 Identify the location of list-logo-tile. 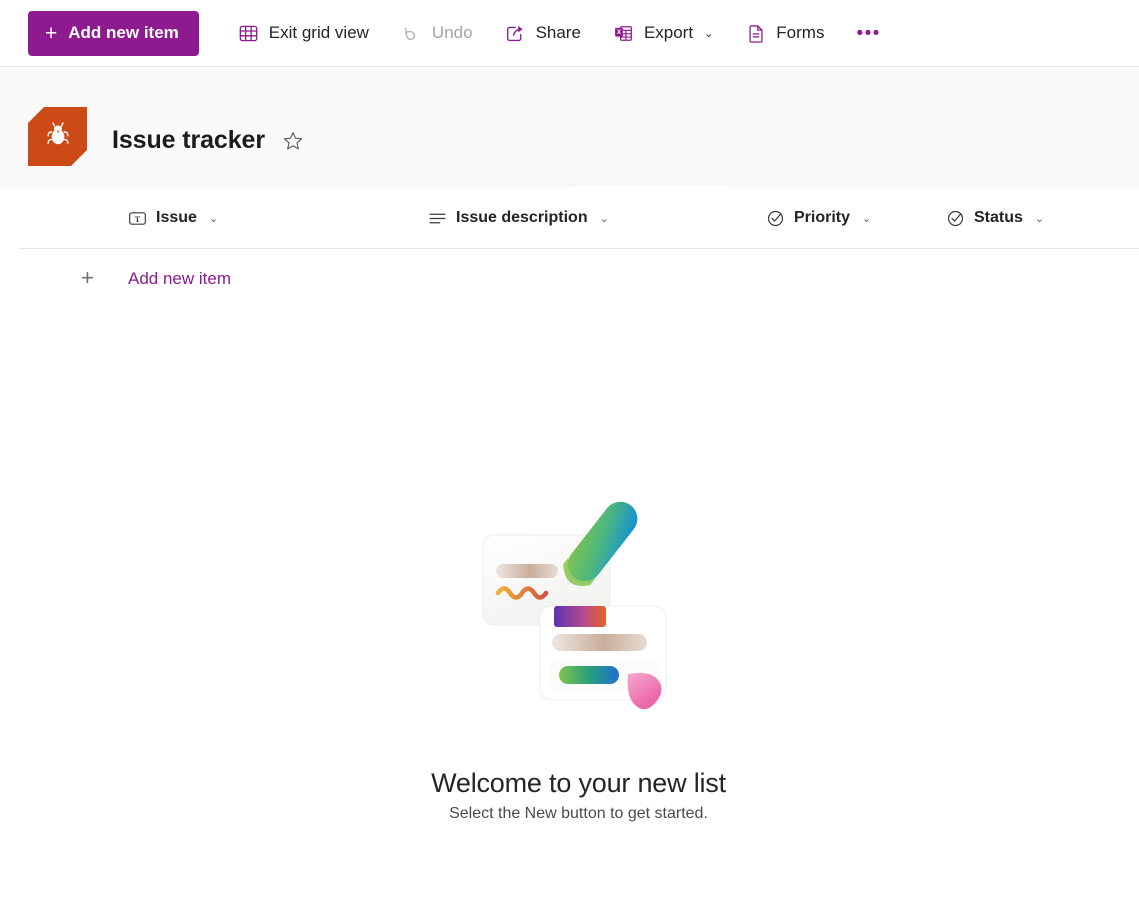
(57, 136).